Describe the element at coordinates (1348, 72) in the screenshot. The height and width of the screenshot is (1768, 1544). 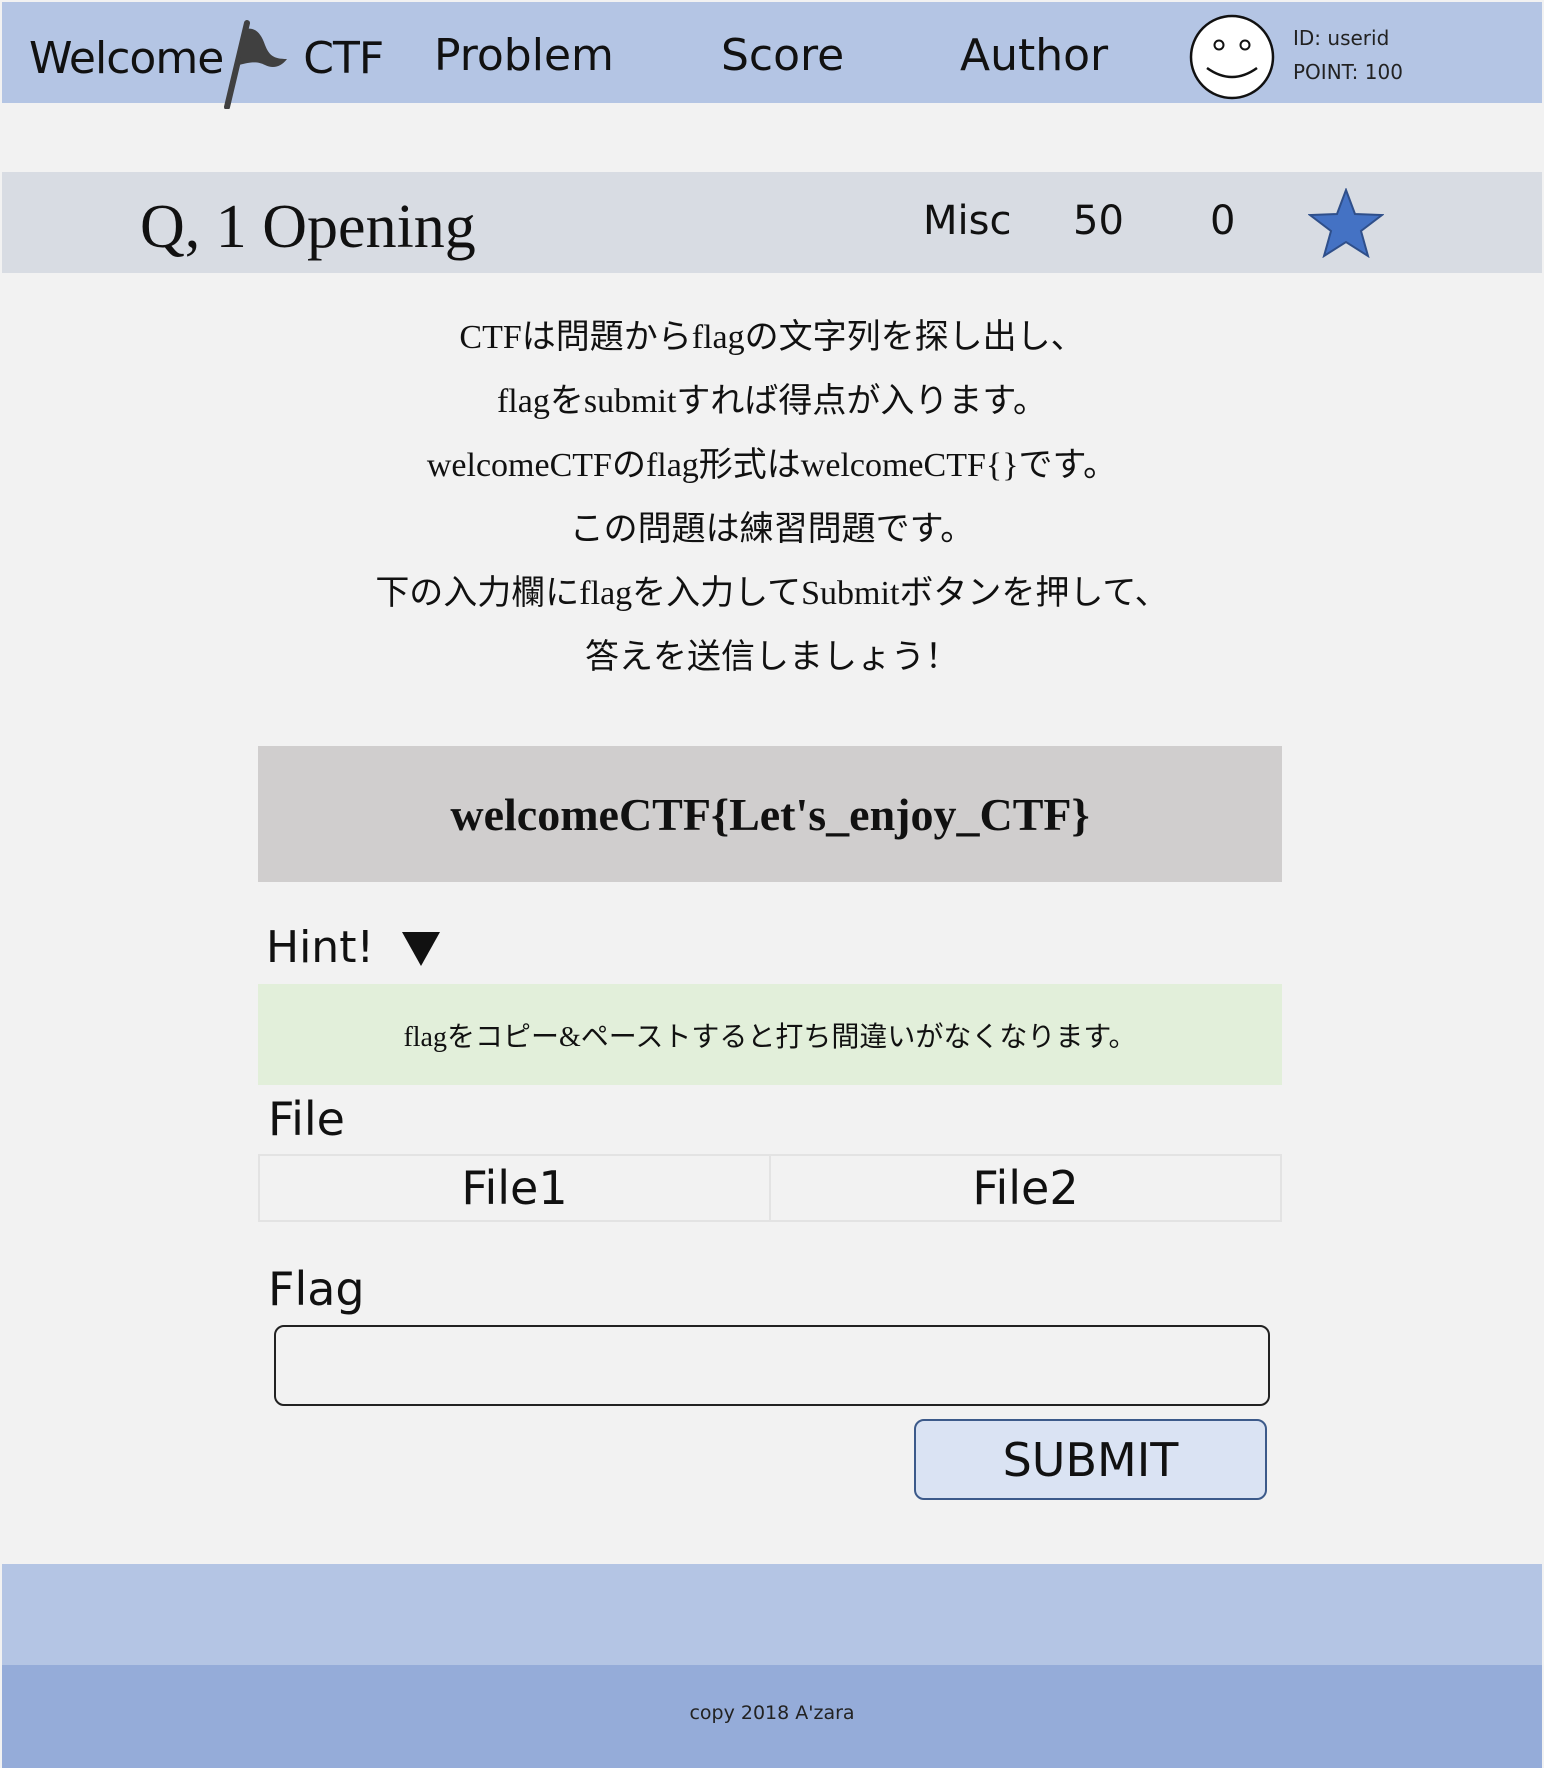
I see `user-point-label: POINT: 100` at that location.